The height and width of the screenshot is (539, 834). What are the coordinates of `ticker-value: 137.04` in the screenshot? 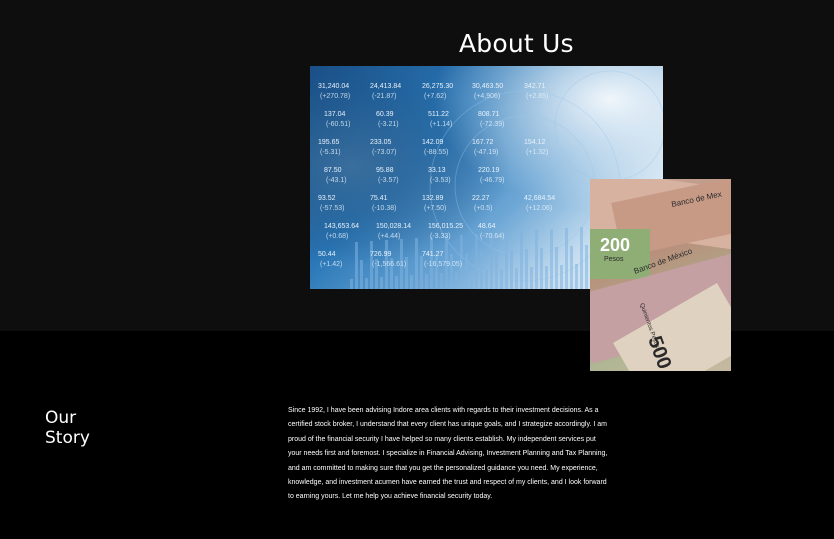 It's located at (335, 114).